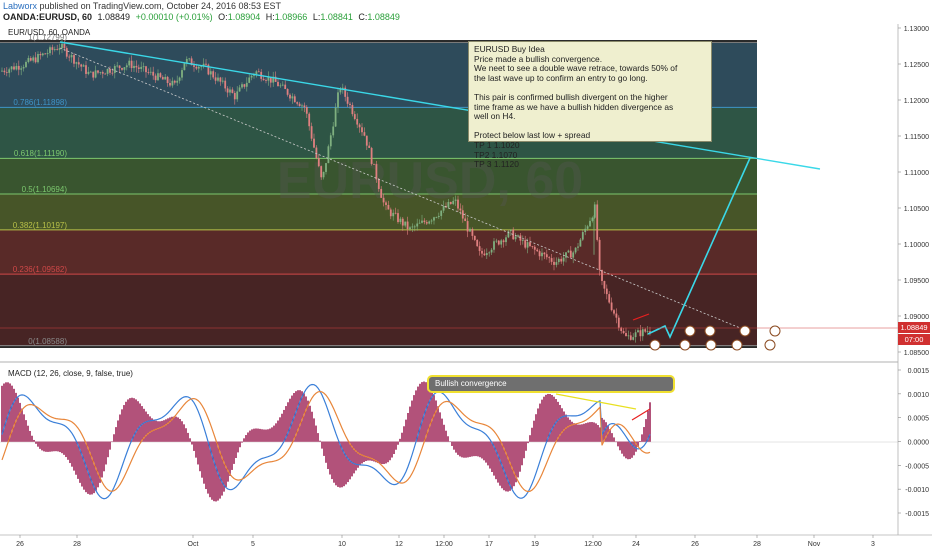  Describe the element at coordinates (44, 190) in the screenshot. I see `fib-label: 0.5(1.10694)` at that location.